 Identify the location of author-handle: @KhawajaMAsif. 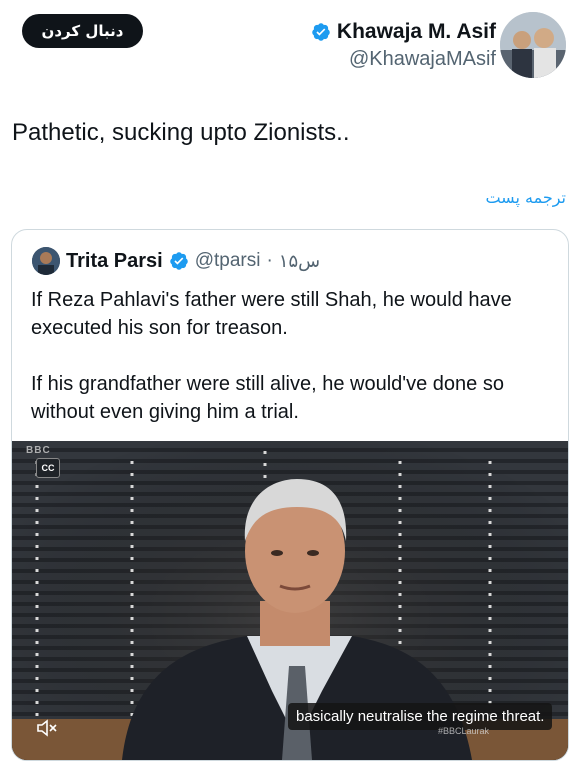
(422, 59).